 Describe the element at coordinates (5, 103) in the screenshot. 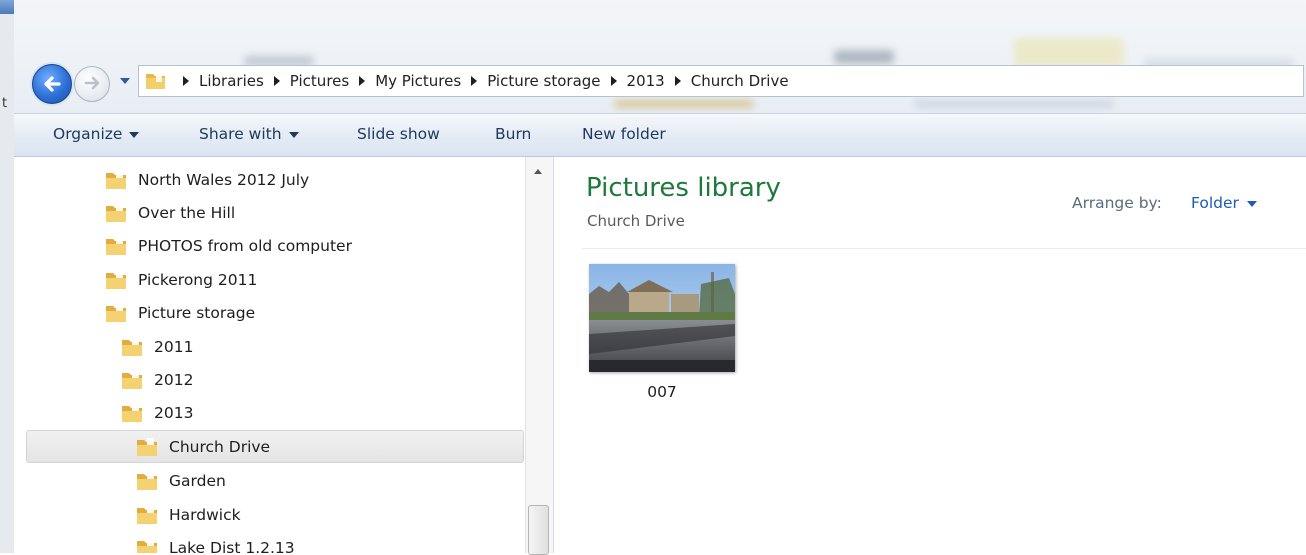

I see `background-window-text-fragment: t` at that location.